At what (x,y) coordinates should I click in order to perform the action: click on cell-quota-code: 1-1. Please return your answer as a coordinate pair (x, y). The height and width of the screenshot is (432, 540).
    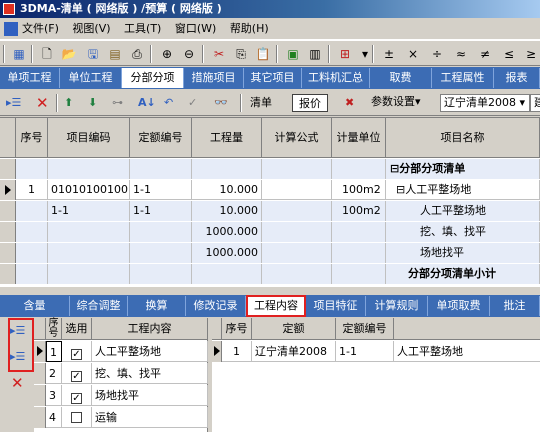
    Looking at the image, I should click on (365, 351).